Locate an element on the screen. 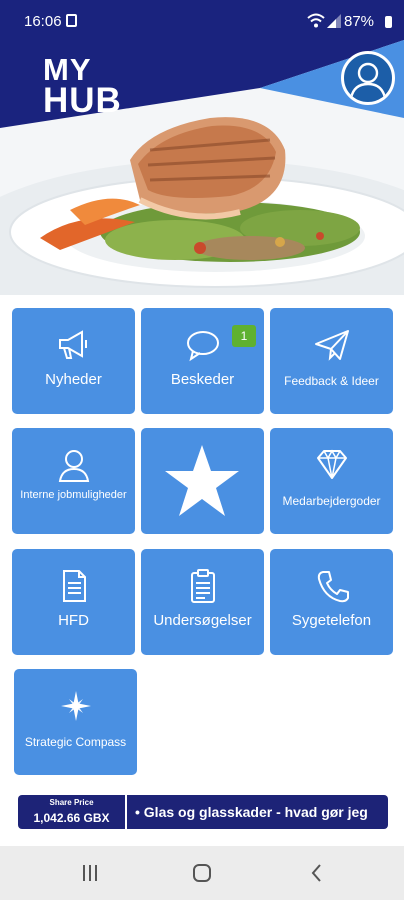 Image resolution: width=404 pixels, height=900 pixels. diamond-icon is located at coordinates (331, 464).